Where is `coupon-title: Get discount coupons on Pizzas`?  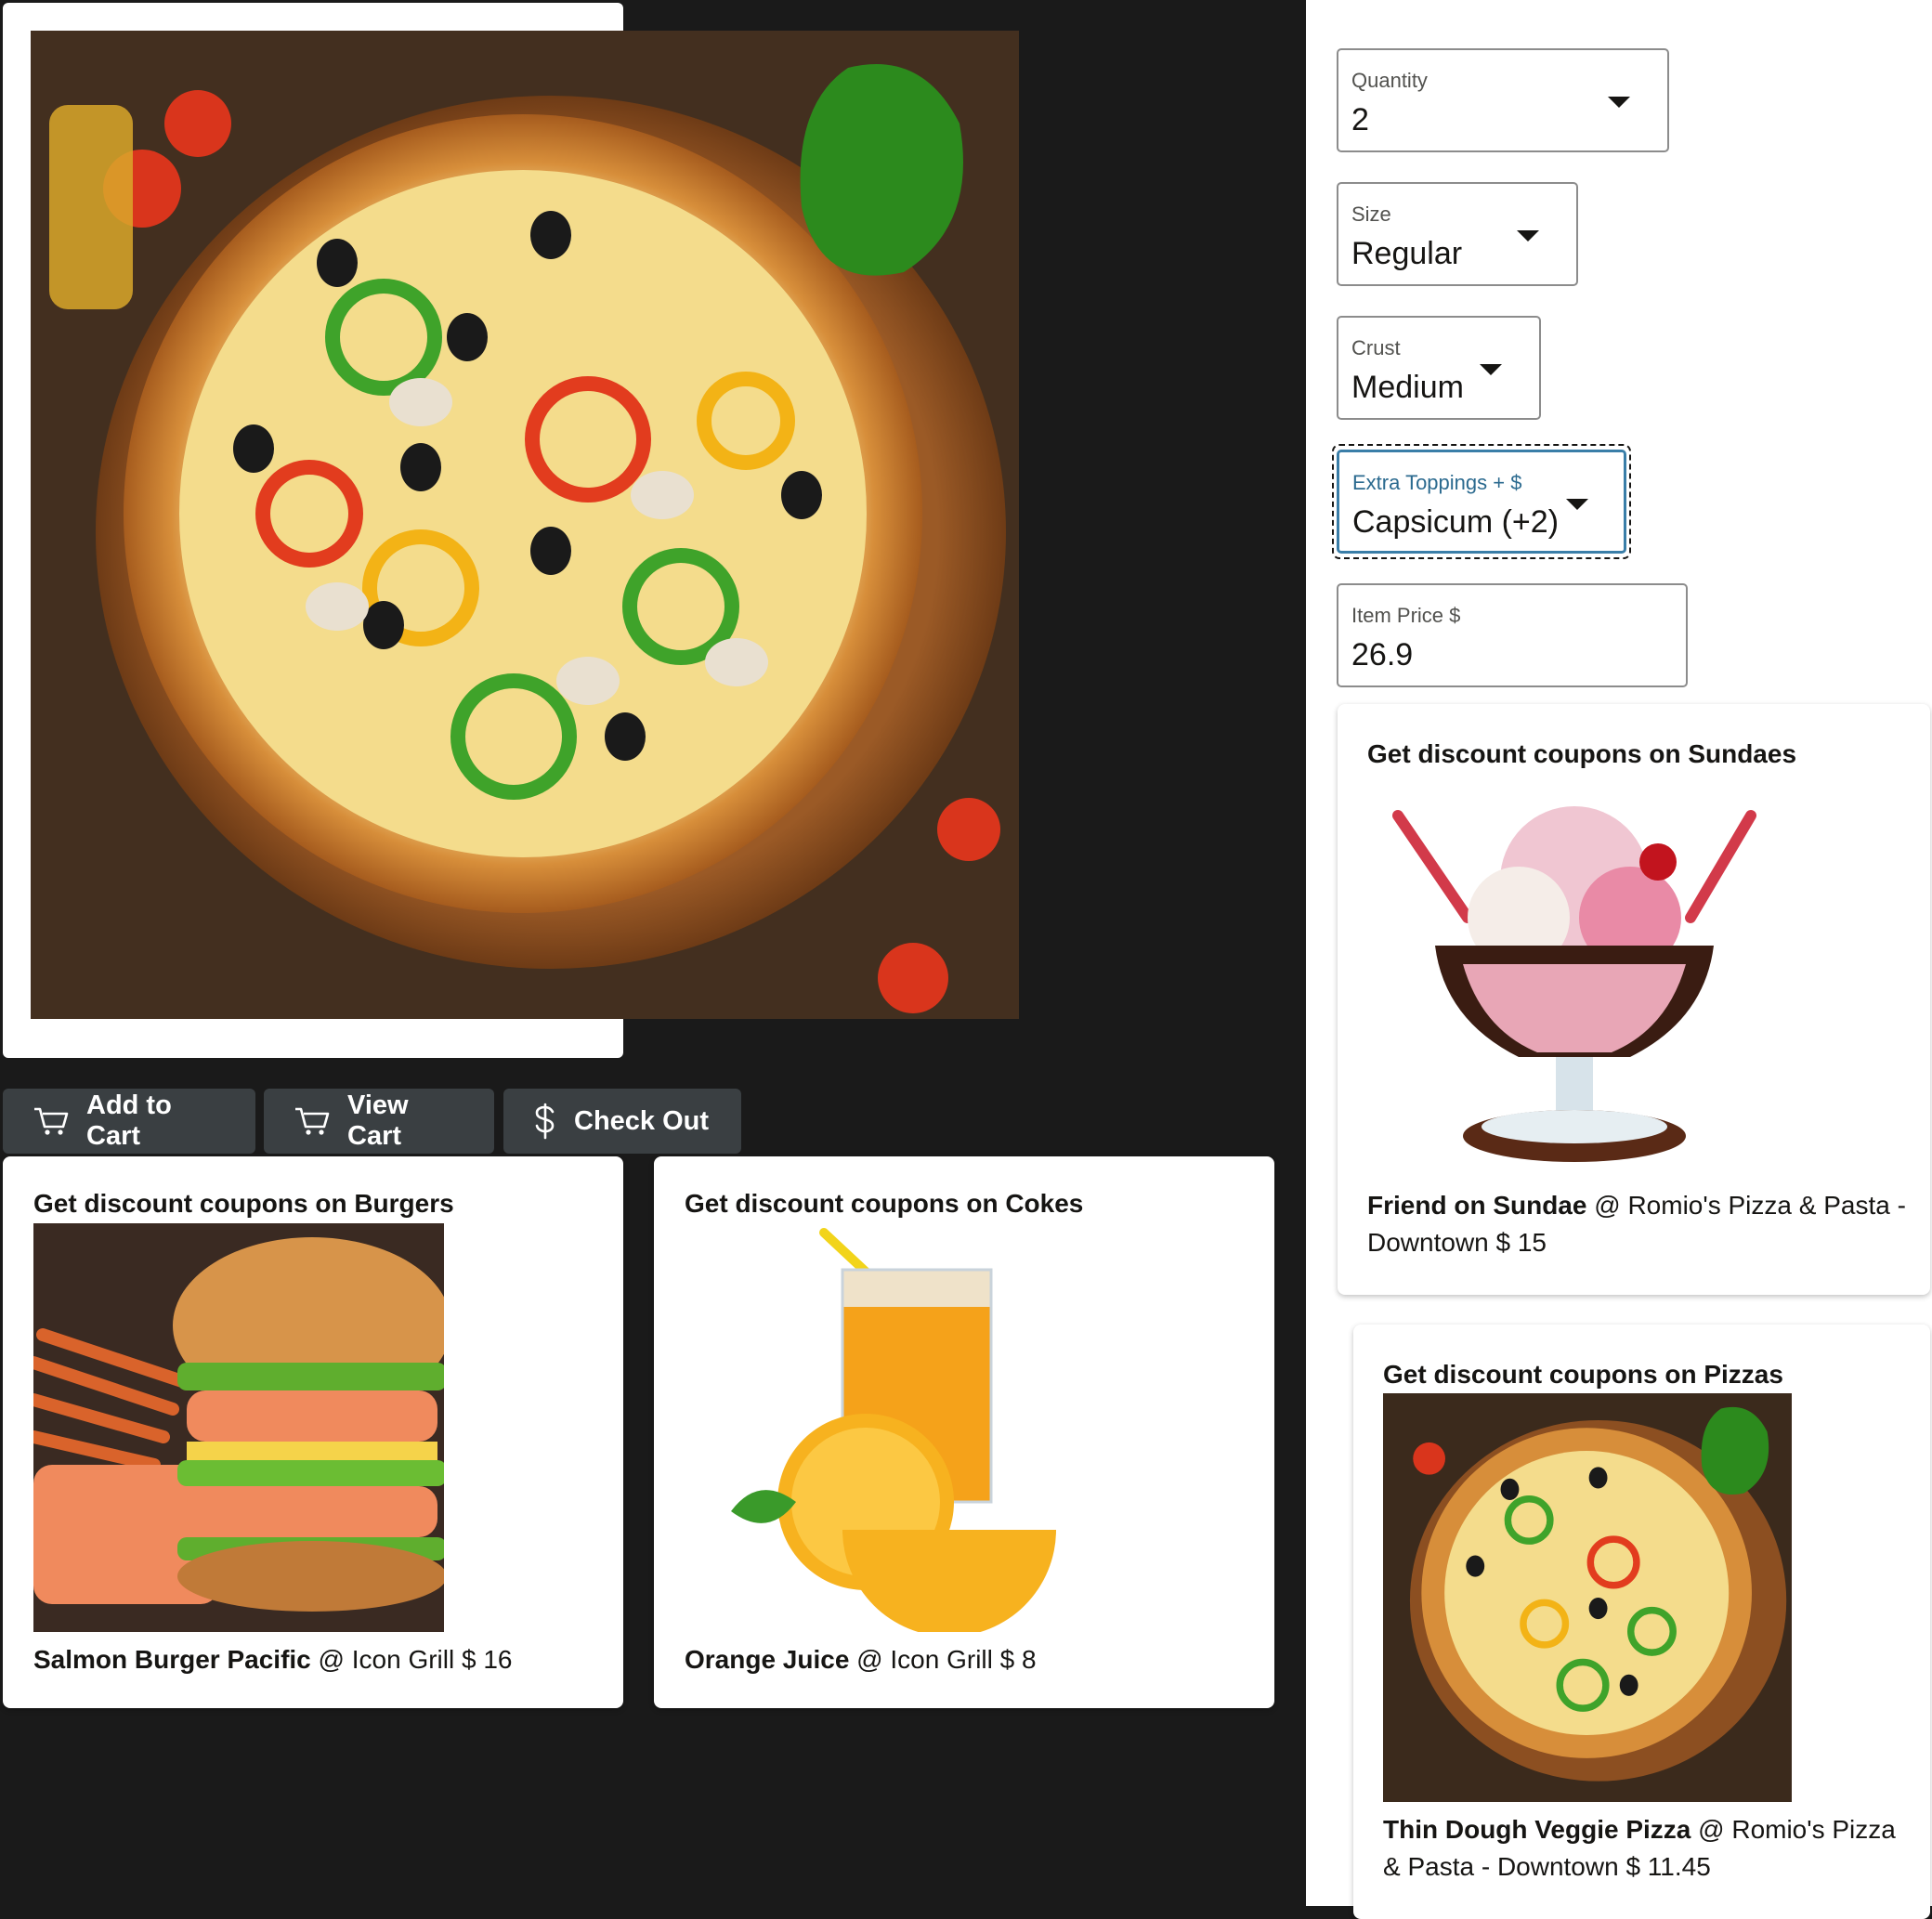
coupon-title: Get discount coupons on Pizzas is located at coordinates (1583, 1375).